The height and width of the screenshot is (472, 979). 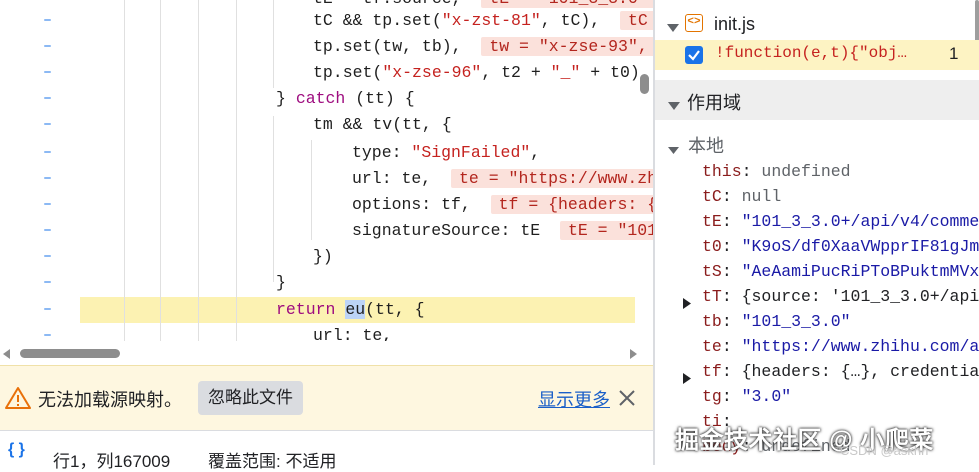 I want to click on code-token: "x-zse-96", so click(x=432, y=72).